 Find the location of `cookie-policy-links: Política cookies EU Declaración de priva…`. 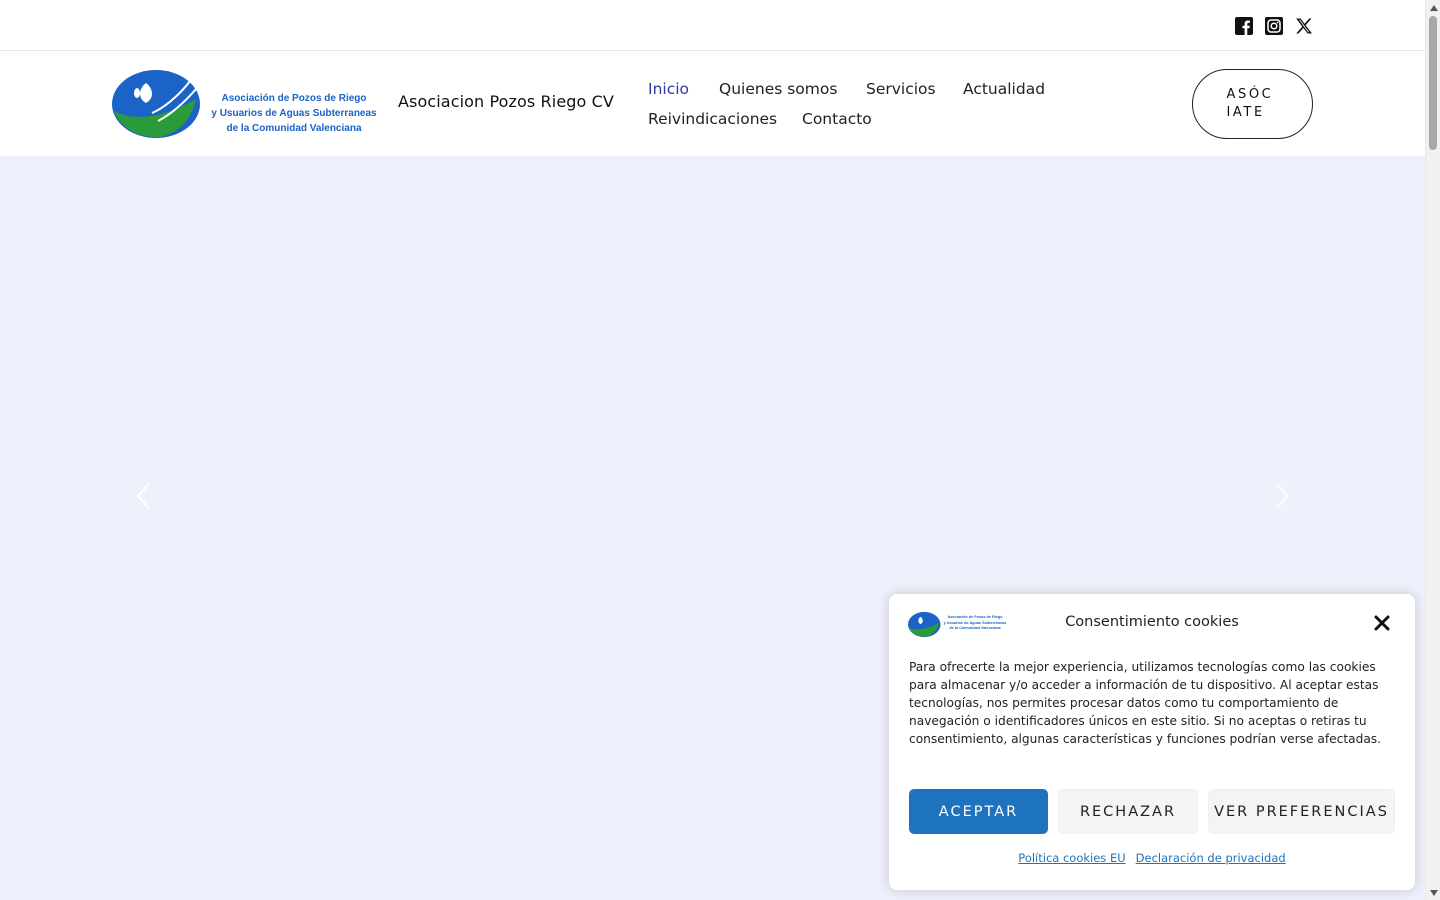

cookie-policy-links: Política cookies EU Declaración de priva… is located at coordinates (1152, 858).